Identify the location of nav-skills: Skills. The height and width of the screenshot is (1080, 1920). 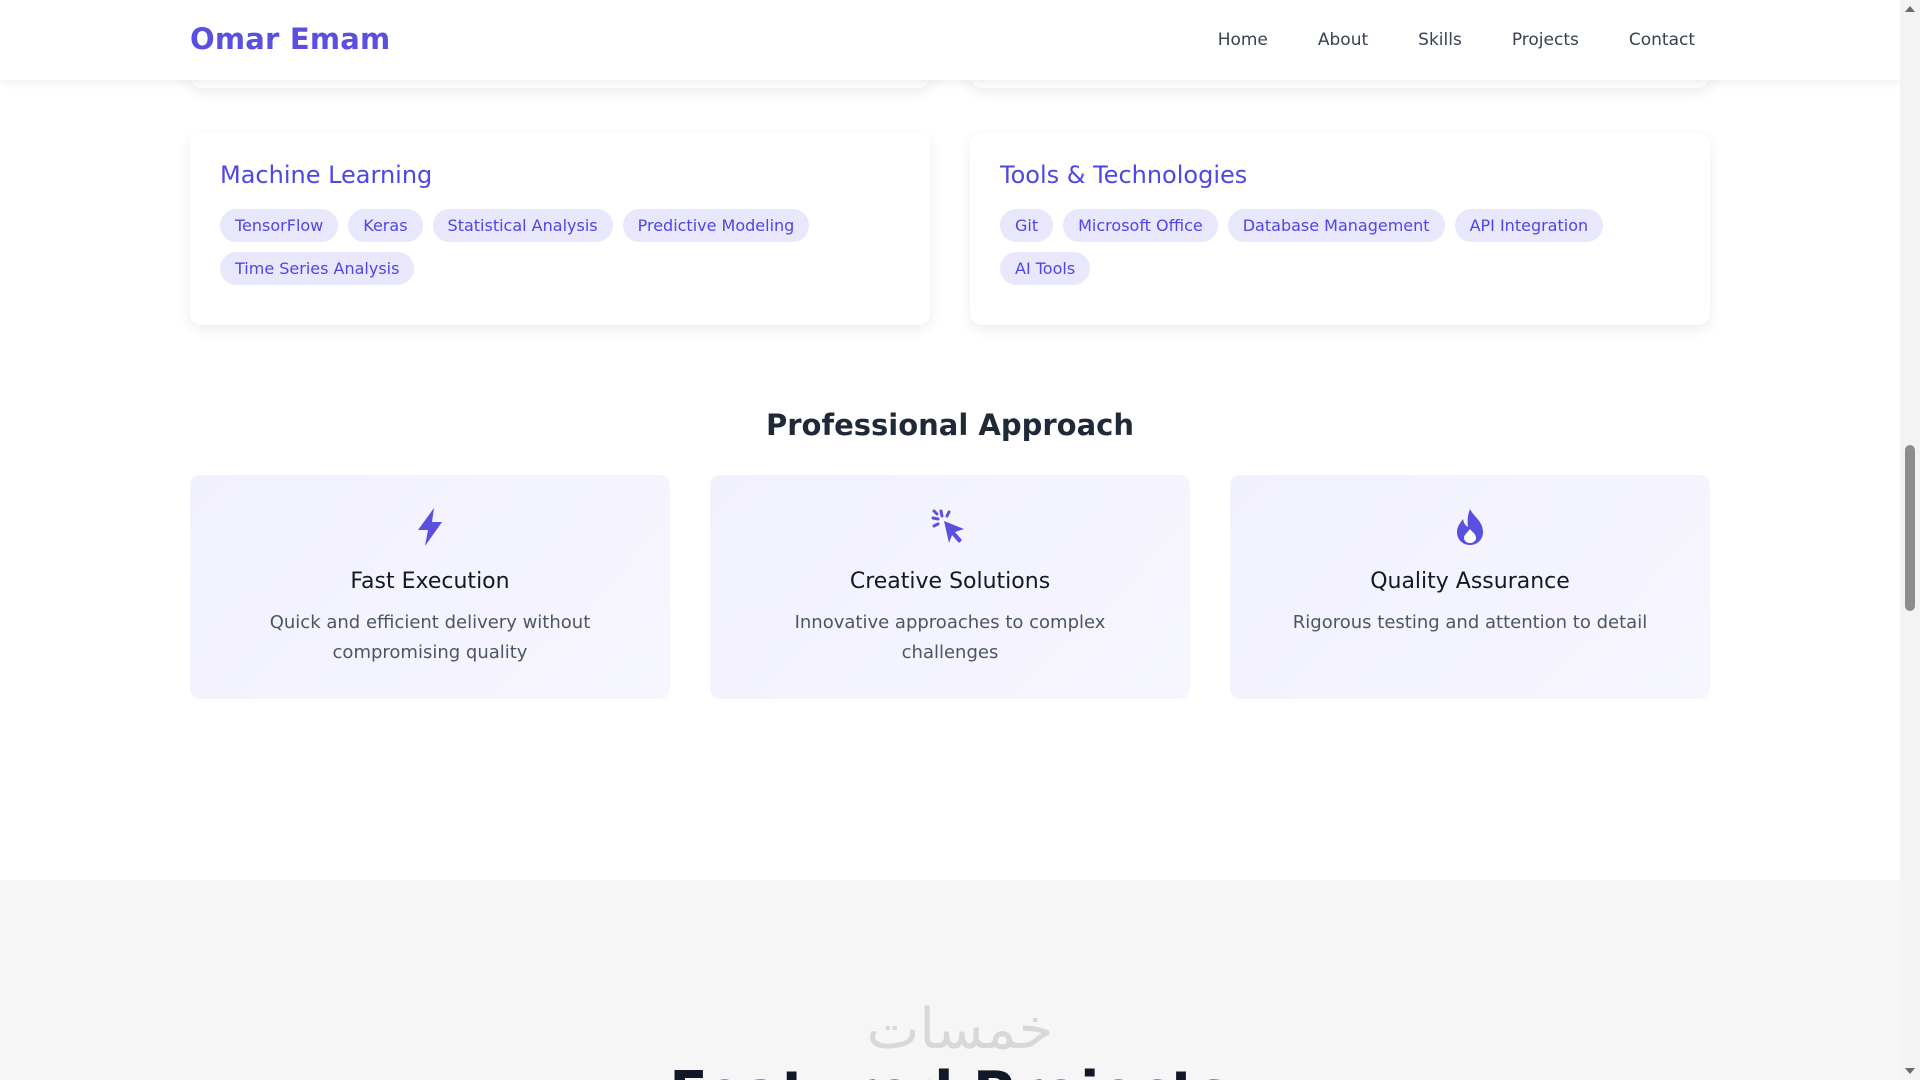
(1440, 40).